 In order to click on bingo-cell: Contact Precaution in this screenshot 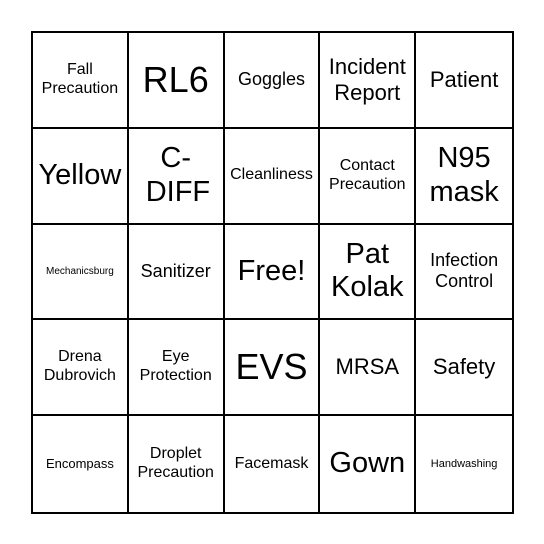, I will do `click(368, 176)`.